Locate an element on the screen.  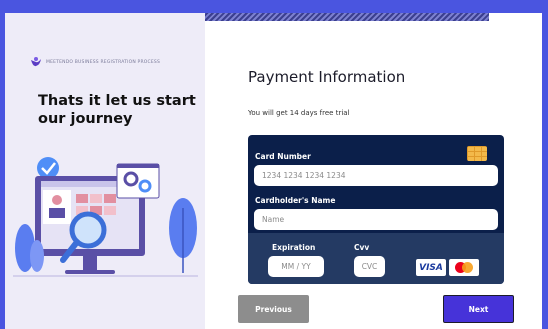
brand-logo-icon is located at coordinates (36, 62).